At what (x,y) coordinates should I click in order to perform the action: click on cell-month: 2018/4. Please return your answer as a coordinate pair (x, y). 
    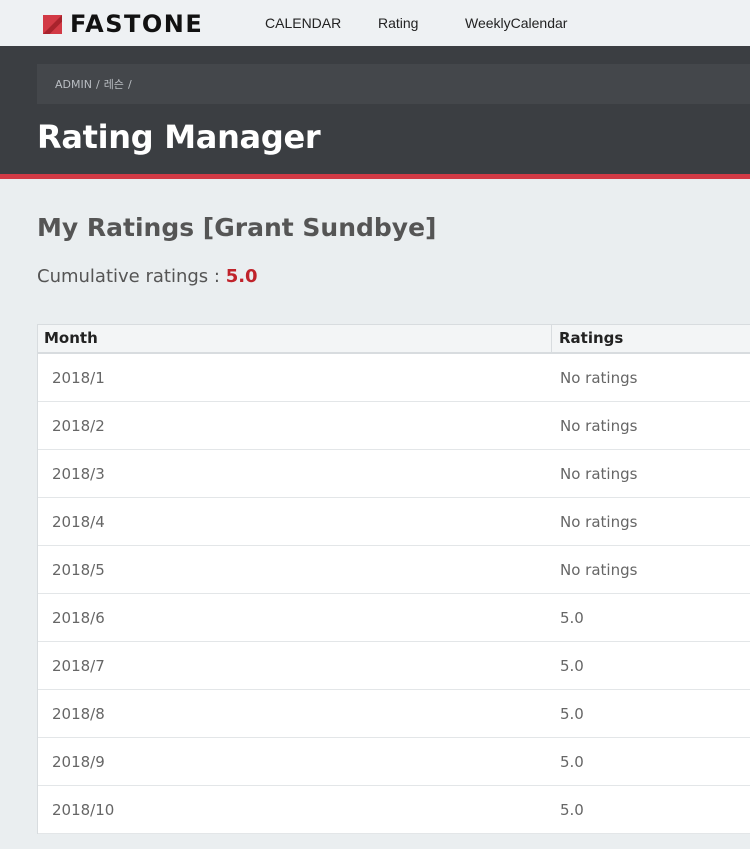
    Looking at the image, I should click on (78, 521).